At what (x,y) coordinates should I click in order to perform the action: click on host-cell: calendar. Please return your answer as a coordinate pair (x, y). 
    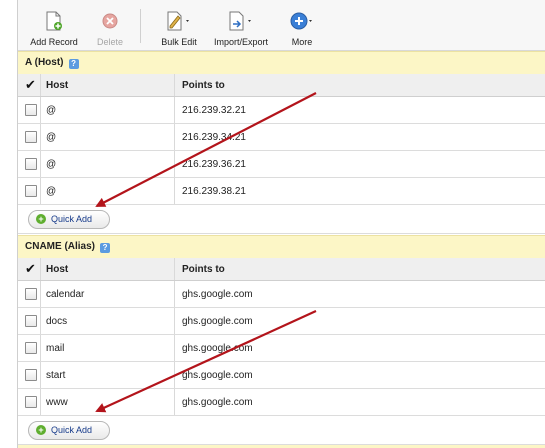
    Looking at the image, I should click on (65, 294).